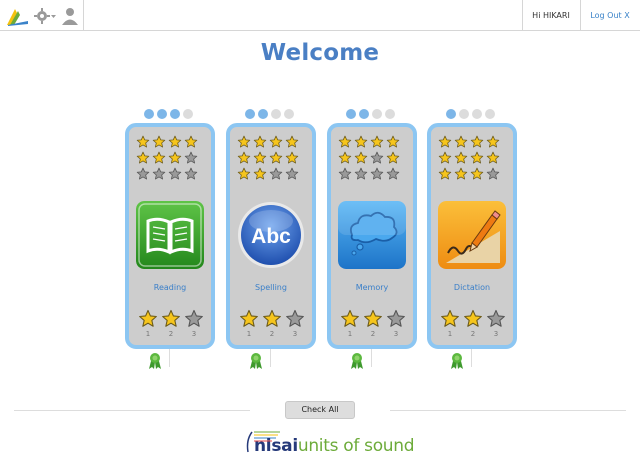 The image size is (640, 476). I want to click on open-book-icon, so click(170, 235).